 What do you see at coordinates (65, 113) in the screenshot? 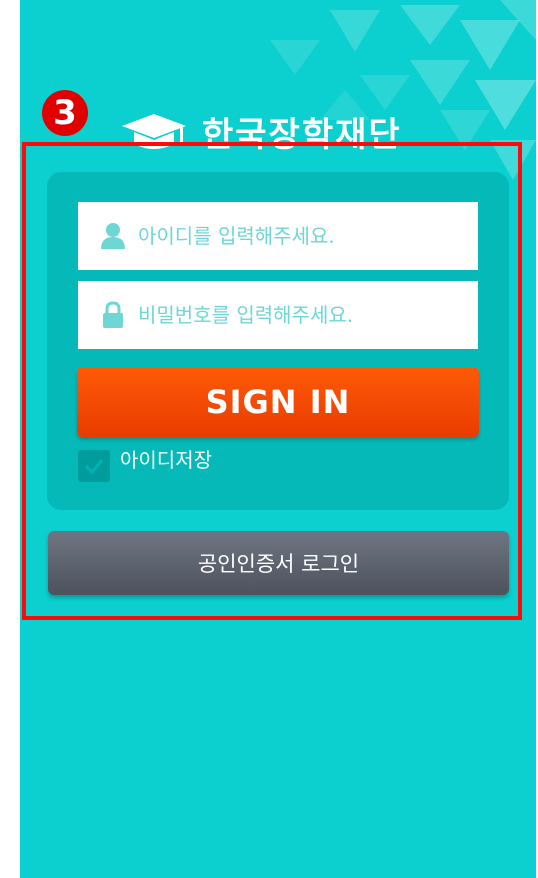
I see `step-number-badge: 3` at bounding box center [65, 113].